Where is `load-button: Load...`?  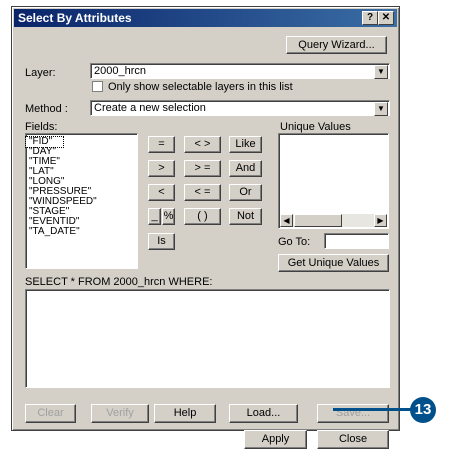
load-button: Load... is located at coordinates (263, 413).